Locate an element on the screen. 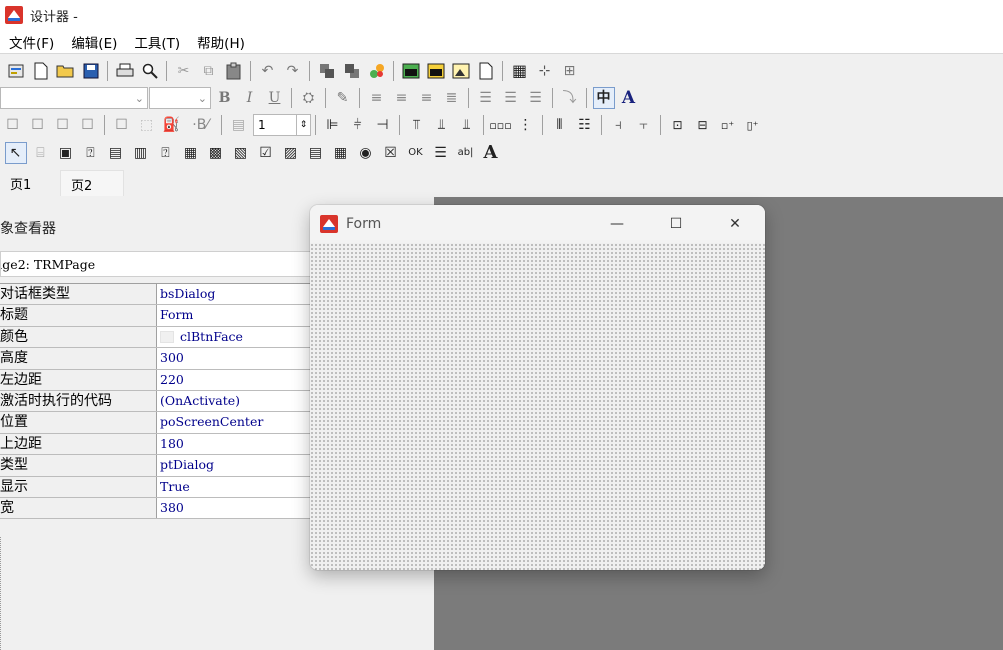 The image size is (1003, 650). property-row: 左边距 220 is located at coordinates (160, 380).